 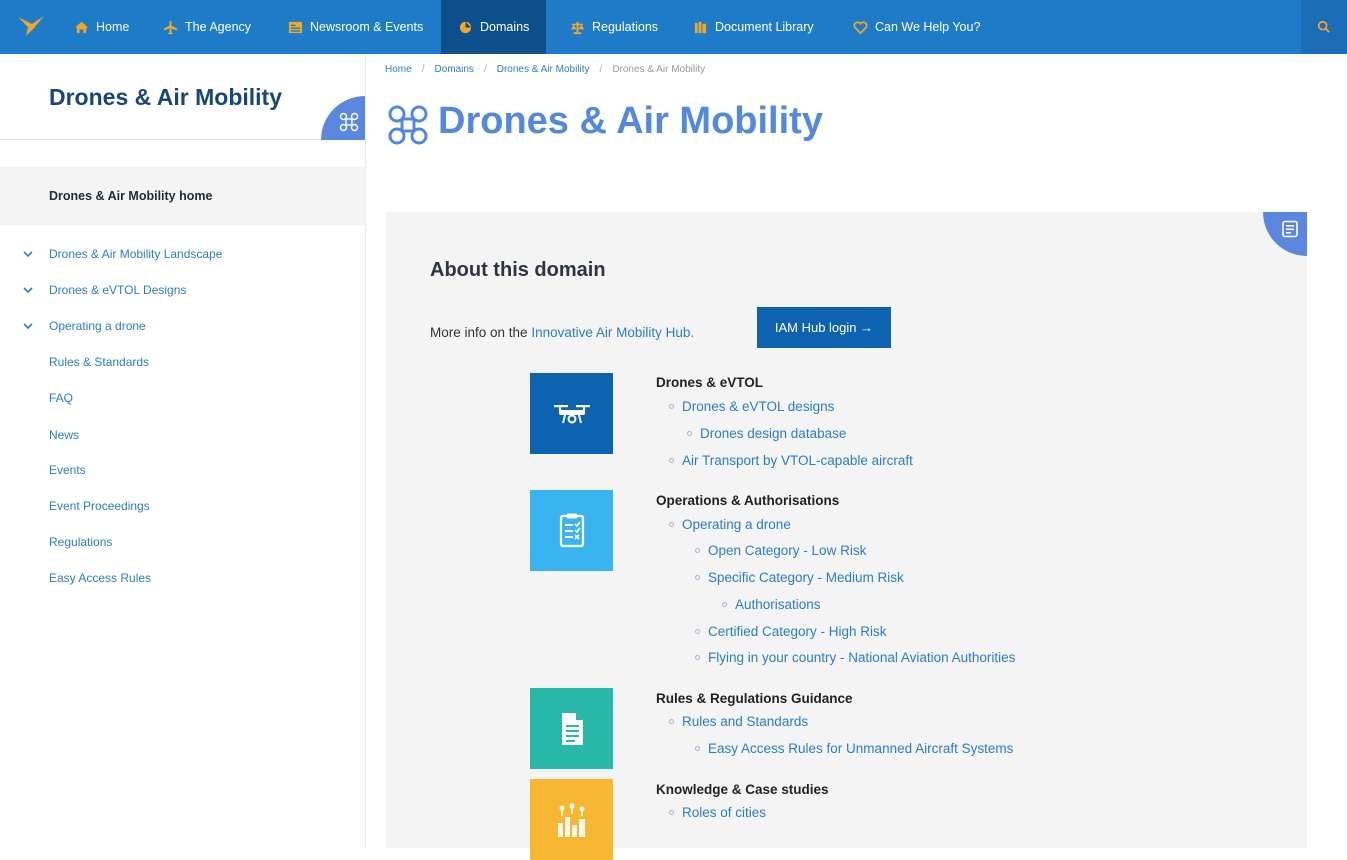 What do you see at coordinates (724, 812) in the screenshot?
I see `link-label: Roles of cities` at bounding box center [724, 812].